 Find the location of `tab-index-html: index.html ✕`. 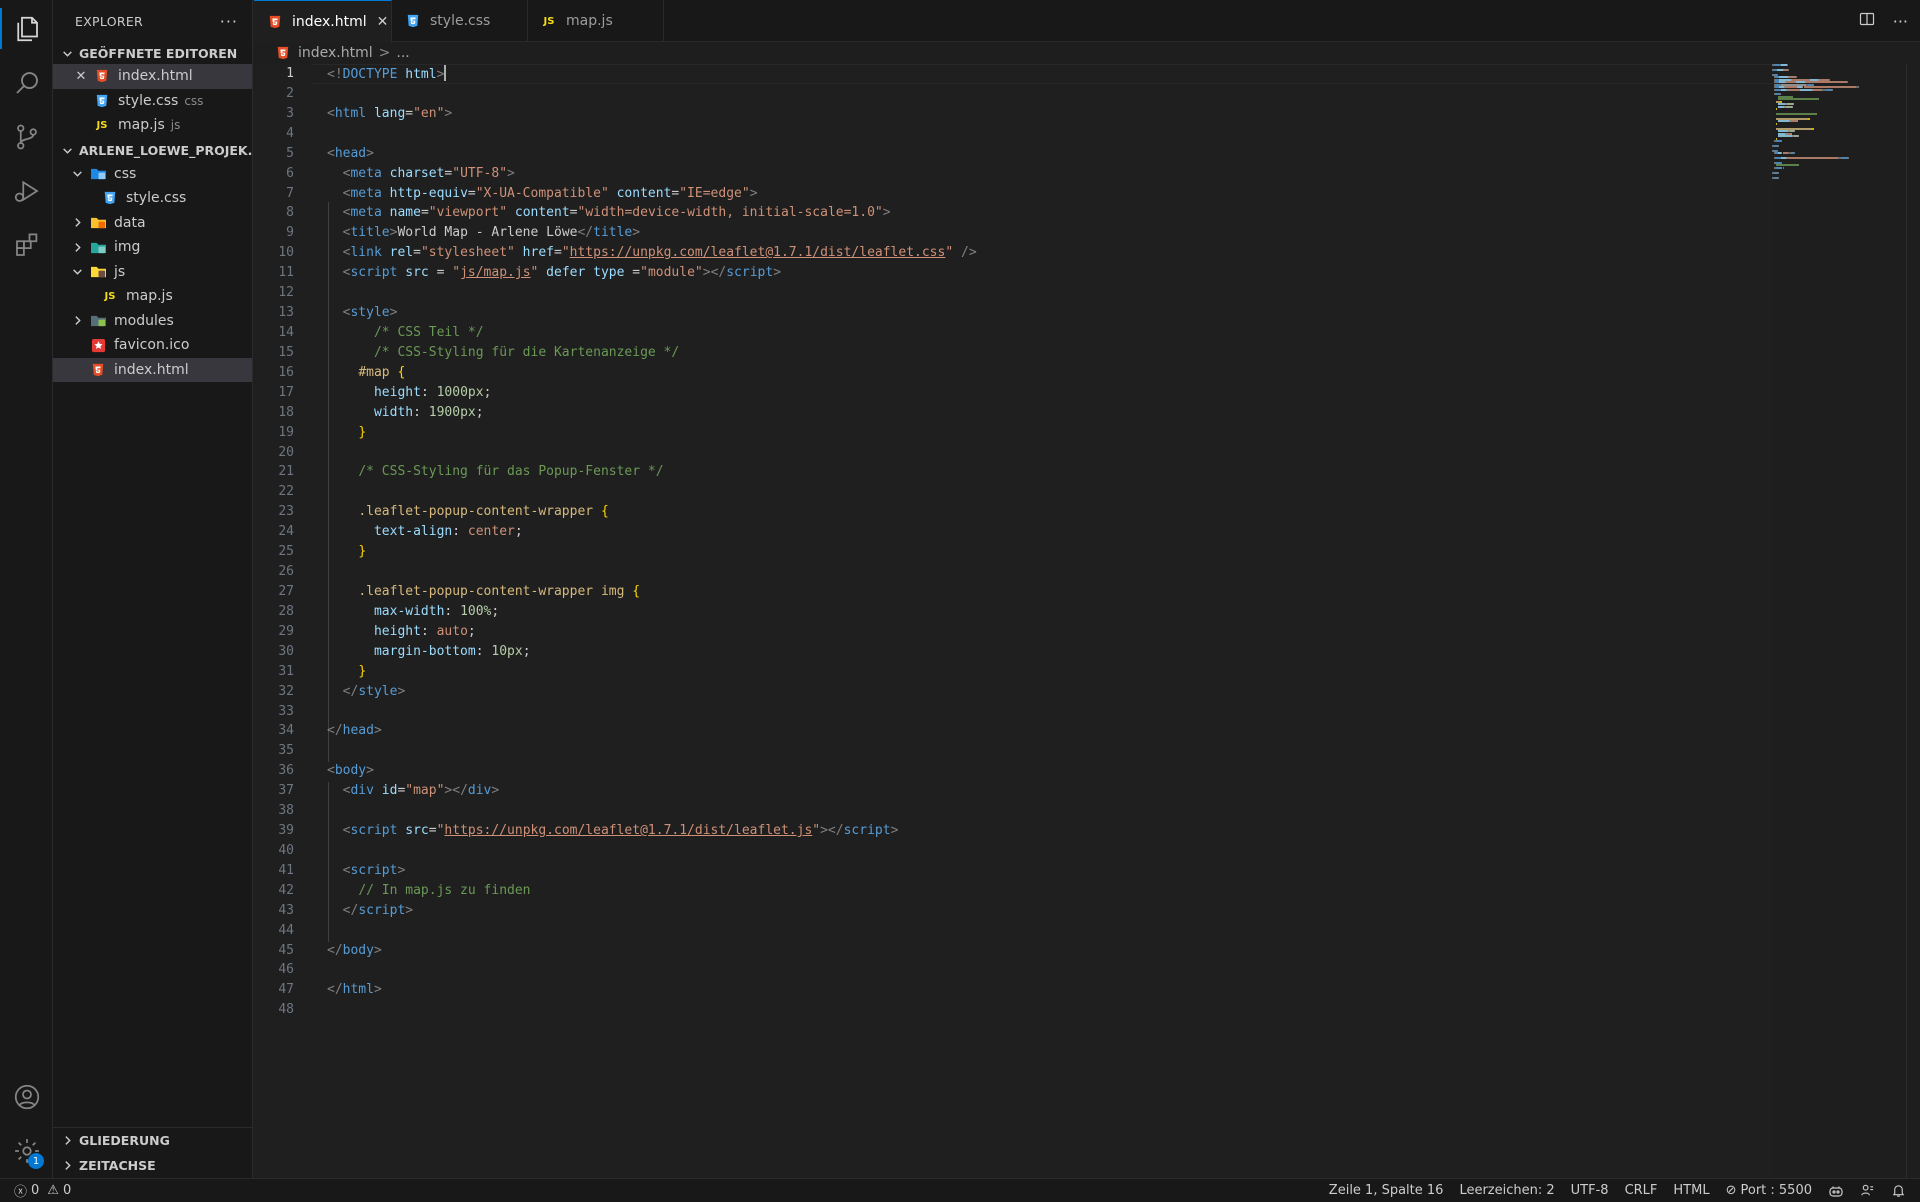

tab-index-html: index.html ✕ is located at coordinates (323, 21).